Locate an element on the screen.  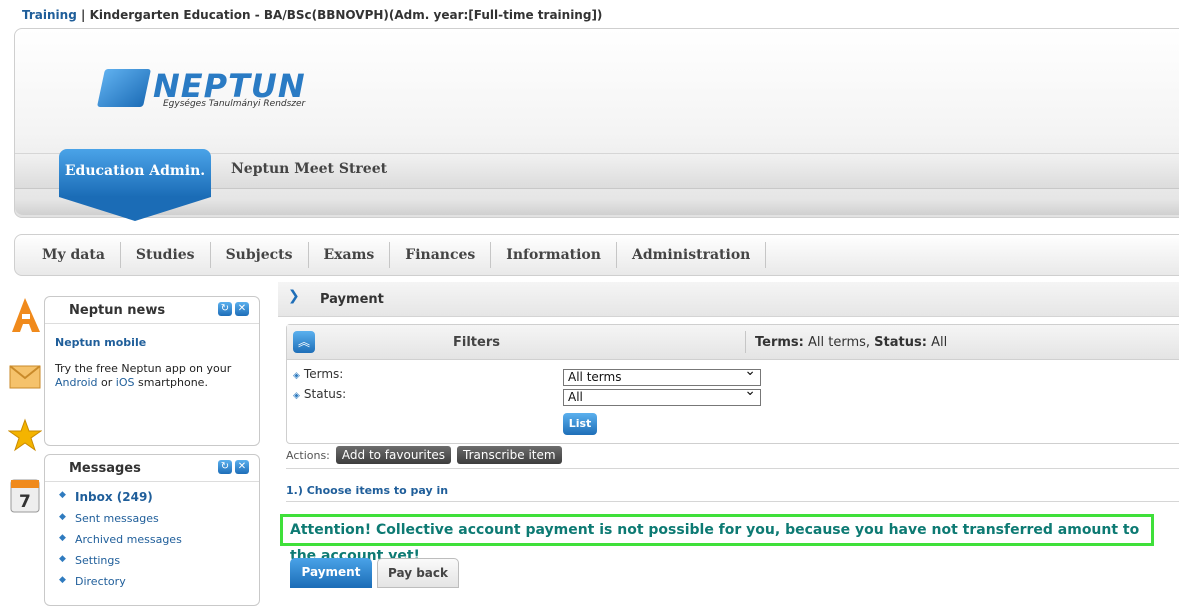
news-text-suffix: smartphone. is located at coordinates (173, 382).